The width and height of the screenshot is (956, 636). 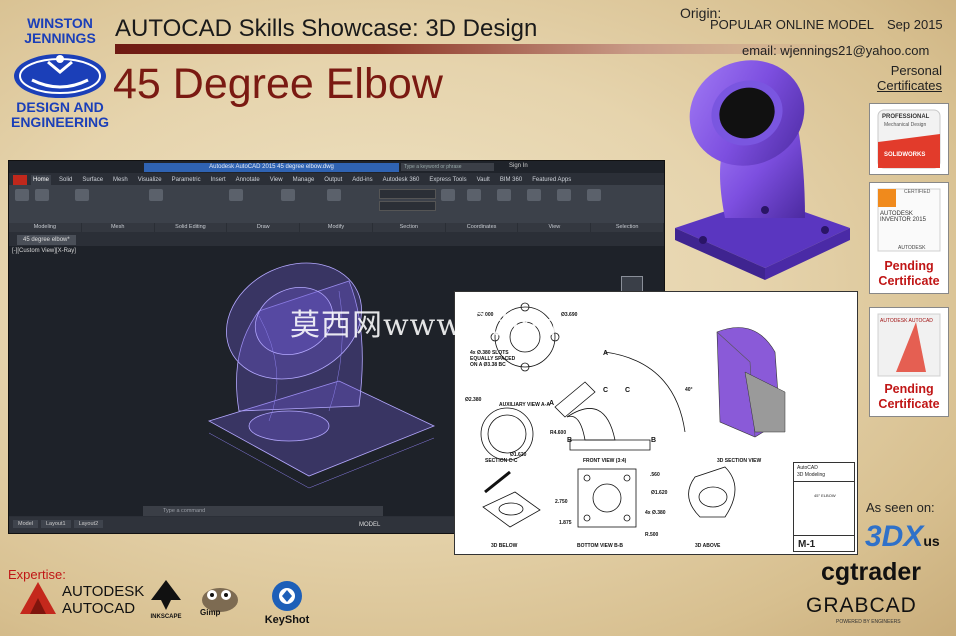 I want to click on inkscape-icon, so click(x=166, y=595).